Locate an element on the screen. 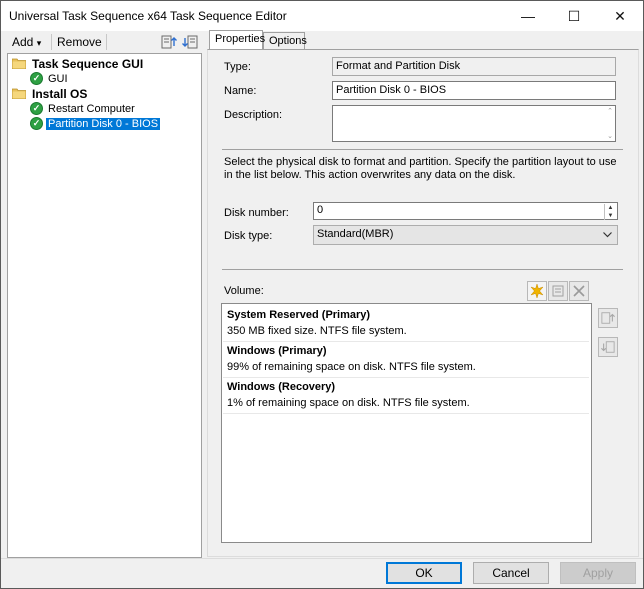  maximize-button: ☐ is located at coordinates (574, 16).